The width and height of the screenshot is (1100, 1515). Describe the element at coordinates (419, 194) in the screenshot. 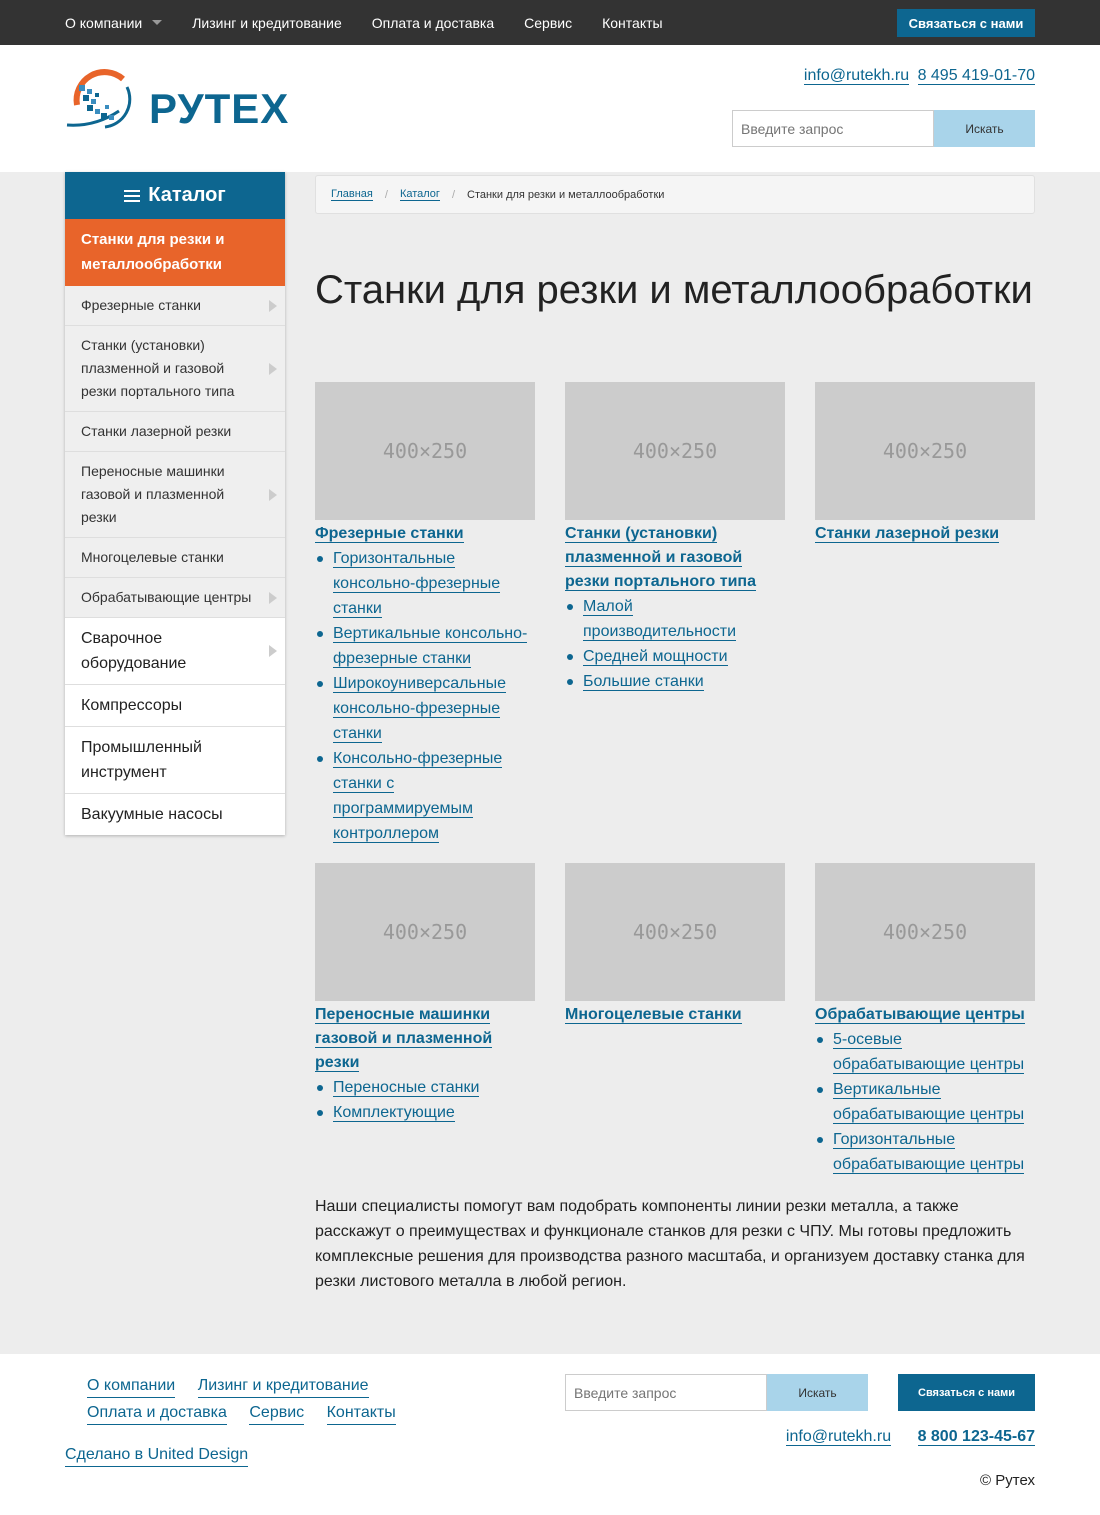

I see `breadcrumb-catalog: Каталог` at that location.